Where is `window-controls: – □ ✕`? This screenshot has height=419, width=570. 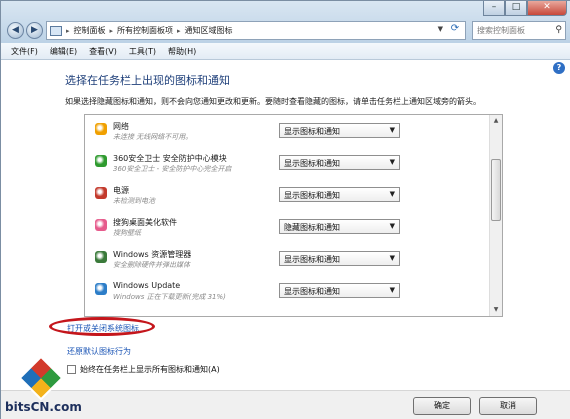 window-controls: – □ ✕ is located at coordinates (525, 8).